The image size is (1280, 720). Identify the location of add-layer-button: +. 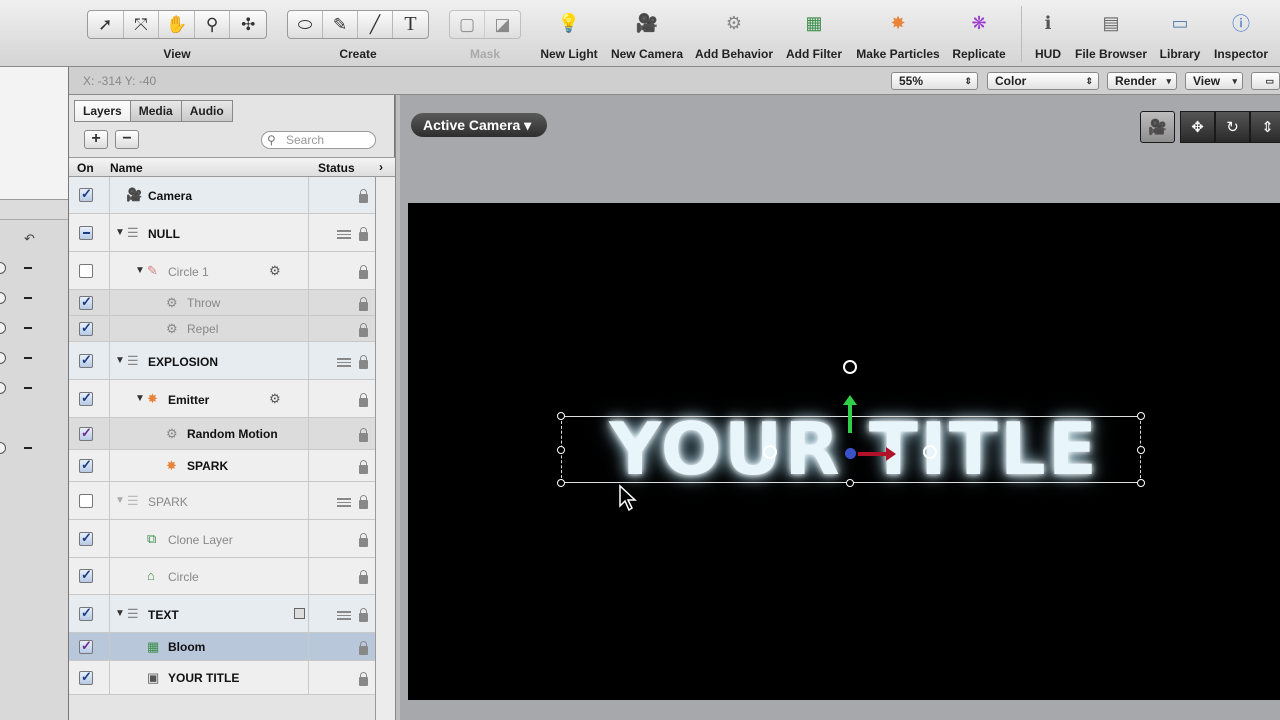
(96, 139).